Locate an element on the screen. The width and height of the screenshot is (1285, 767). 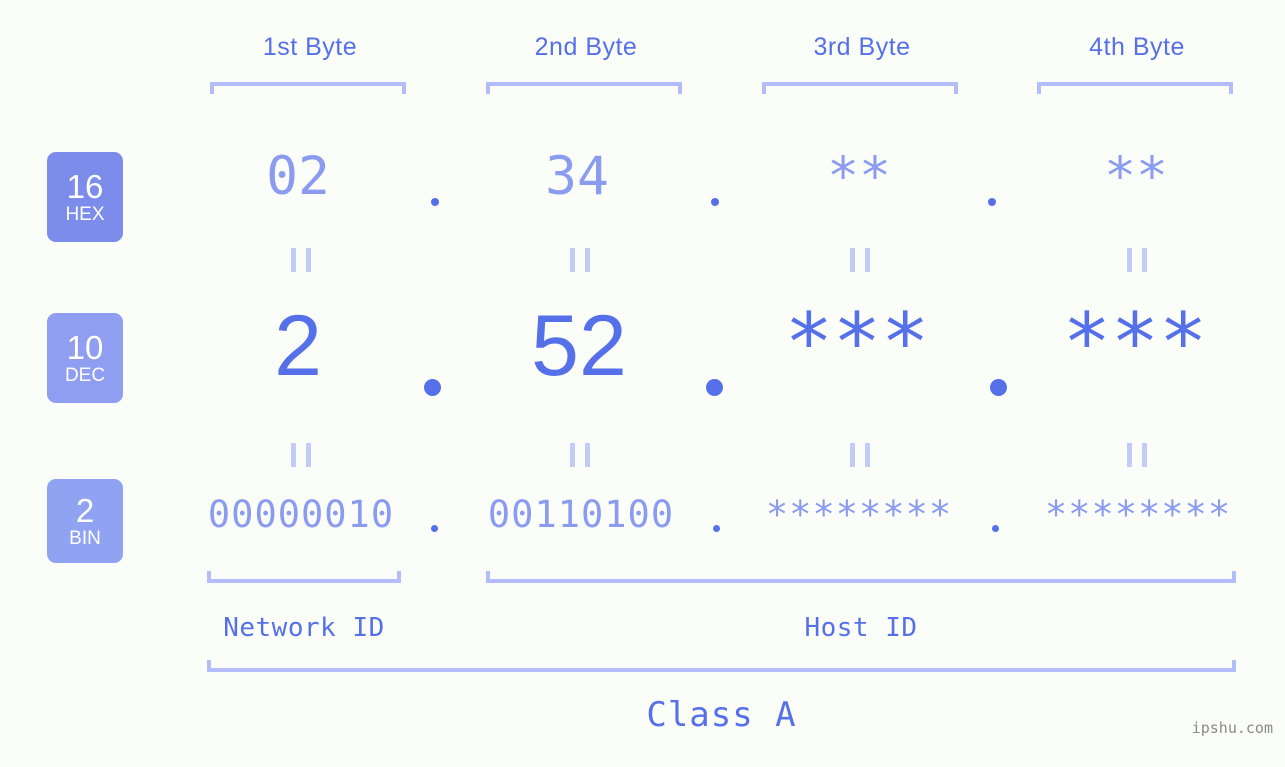
base-badge-bin: 2 BIN is located at coordinates (85, 521).